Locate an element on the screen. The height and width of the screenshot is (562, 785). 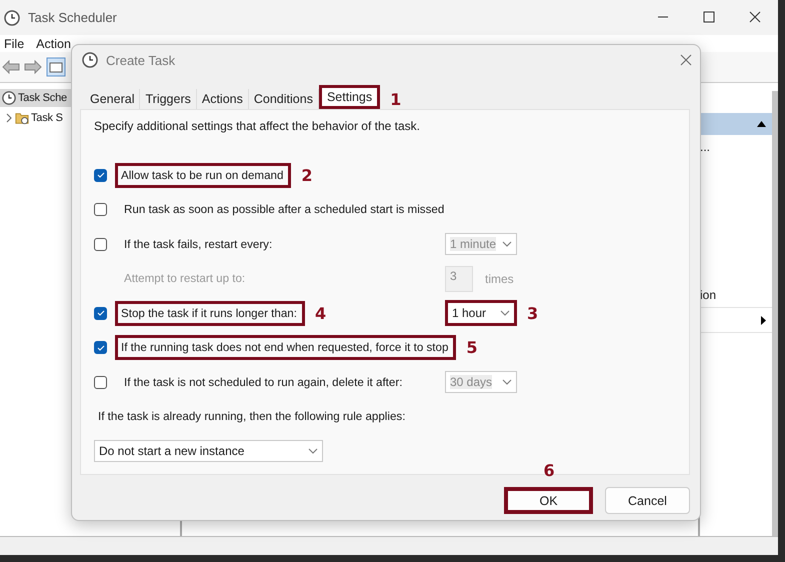
callout-number: 2 is located at coordinates (307, 175).